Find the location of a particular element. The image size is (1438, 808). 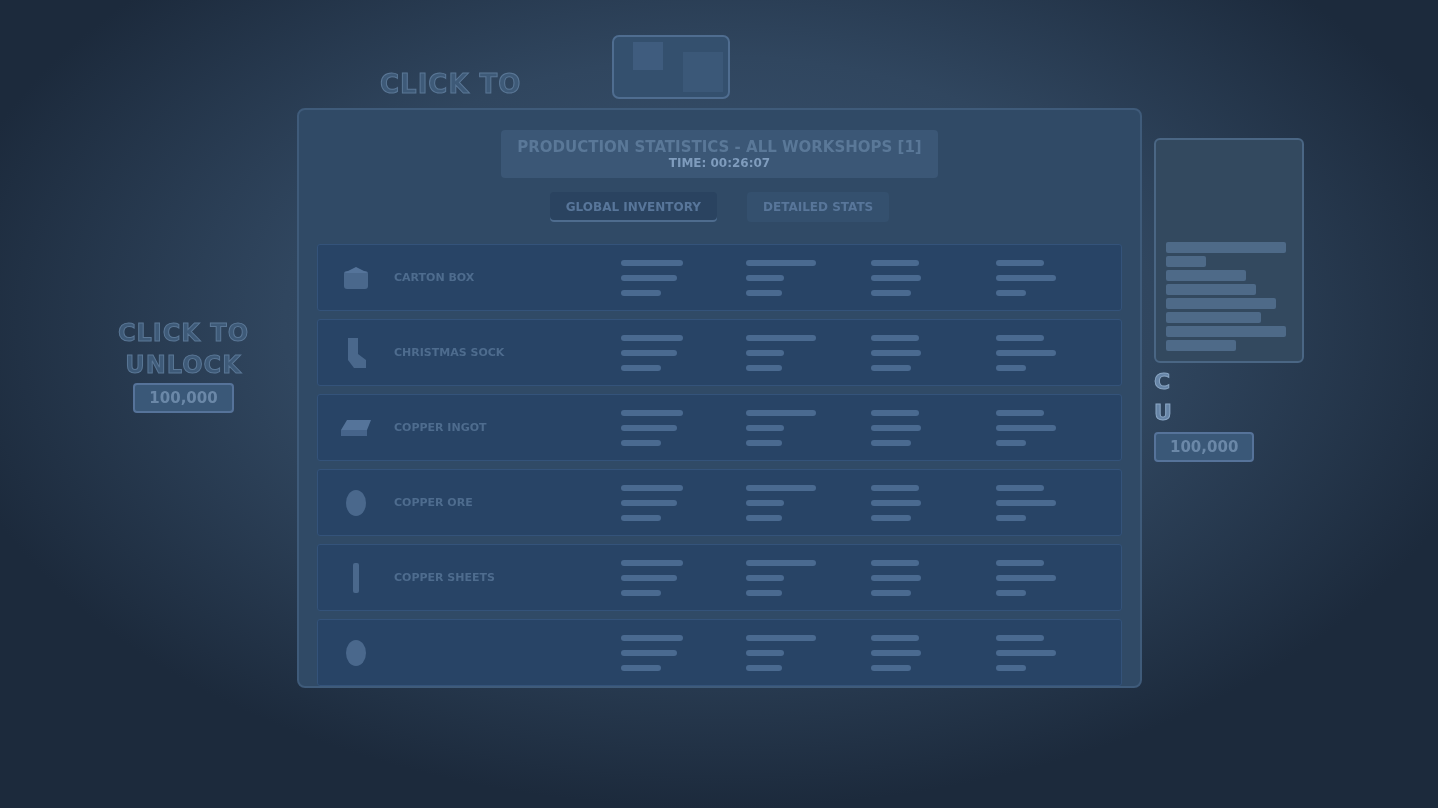

tab: GLOBAL INVENTORY is located at coordinates (633, 207).